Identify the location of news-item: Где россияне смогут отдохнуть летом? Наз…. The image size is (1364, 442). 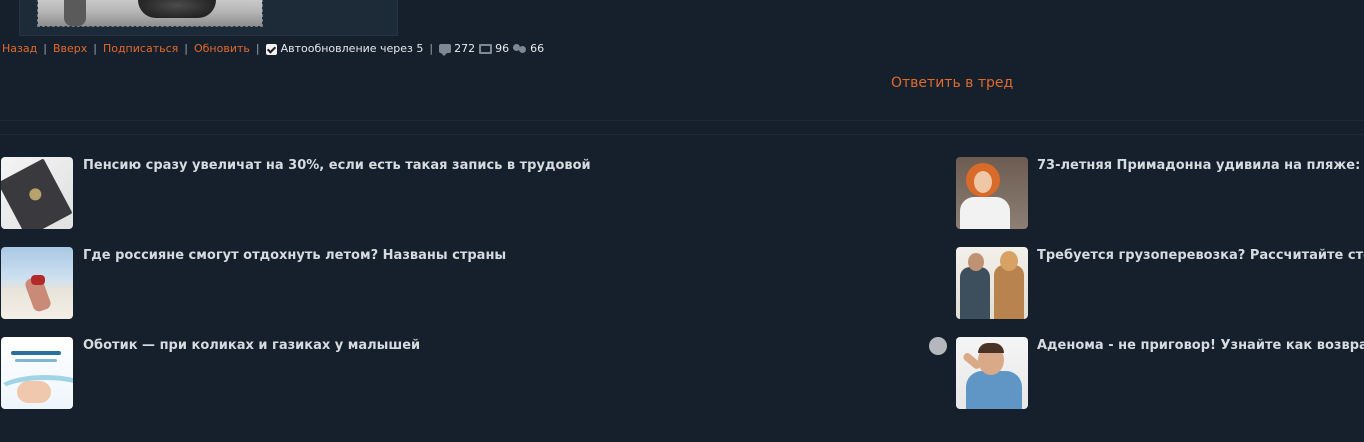
(451, 283).